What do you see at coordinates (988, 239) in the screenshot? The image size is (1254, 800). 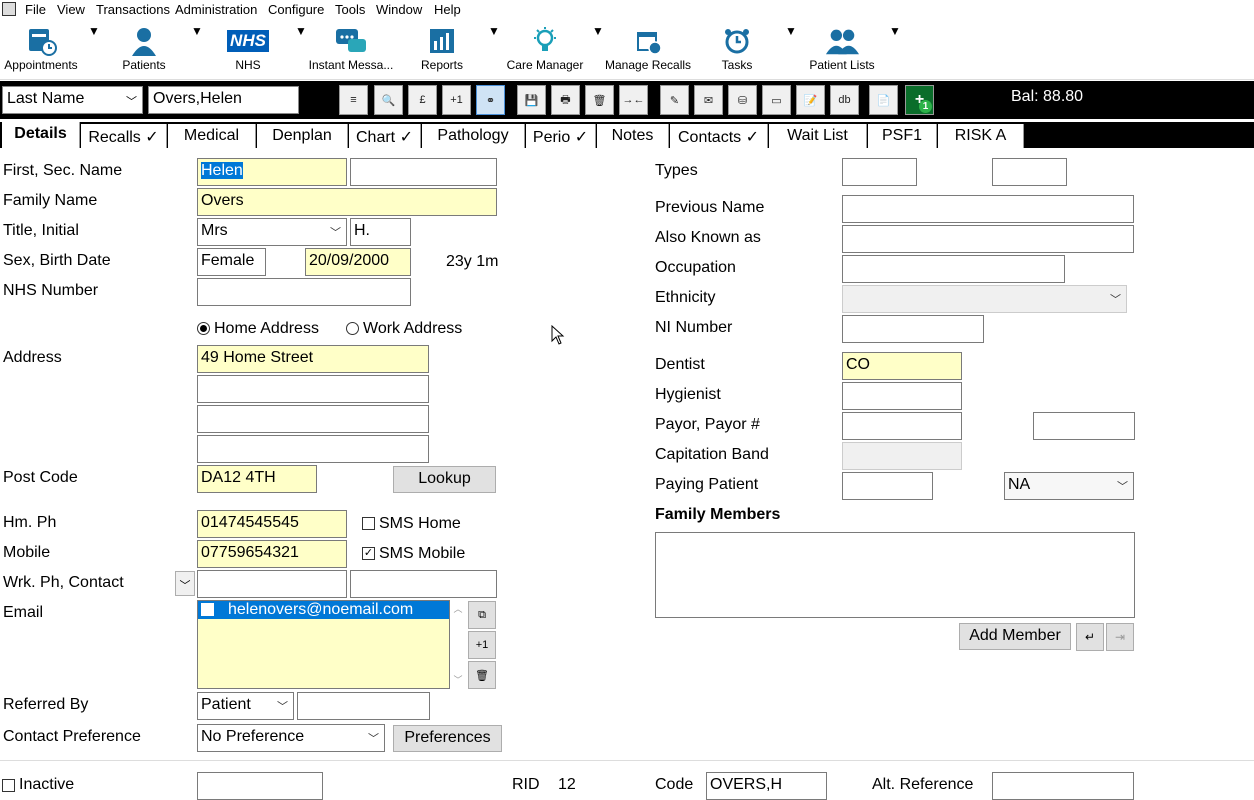 I see `also-known-as-field` at bounding box center [988, 239].